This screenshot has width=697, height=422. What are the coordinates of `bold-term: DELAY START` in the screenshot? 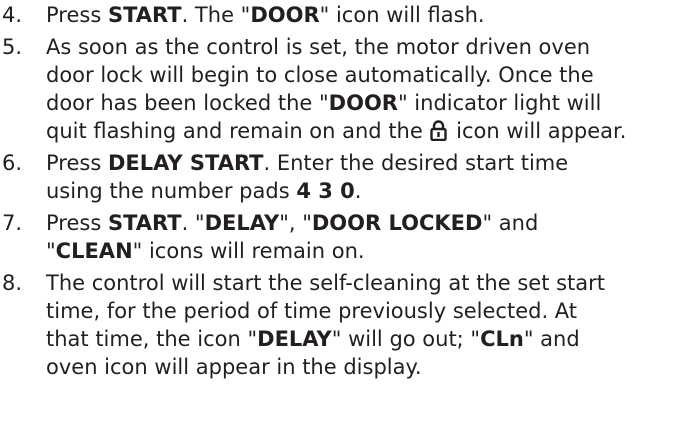 It's located at (185, 163).